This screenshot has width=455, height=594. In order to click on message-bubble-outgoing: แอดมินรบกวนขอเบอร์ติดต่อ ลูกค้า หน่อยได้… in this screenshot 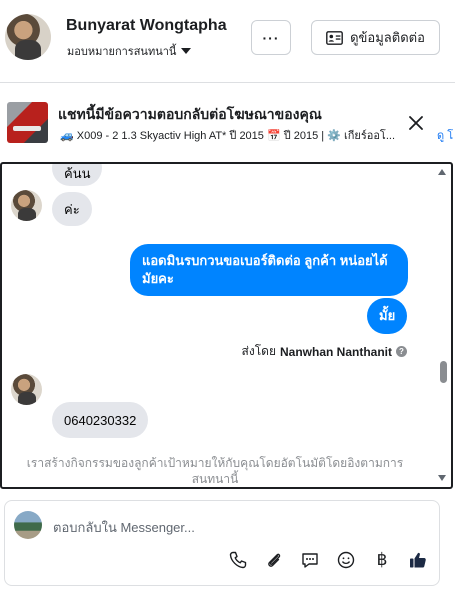, I will do `click(269, 270)`.